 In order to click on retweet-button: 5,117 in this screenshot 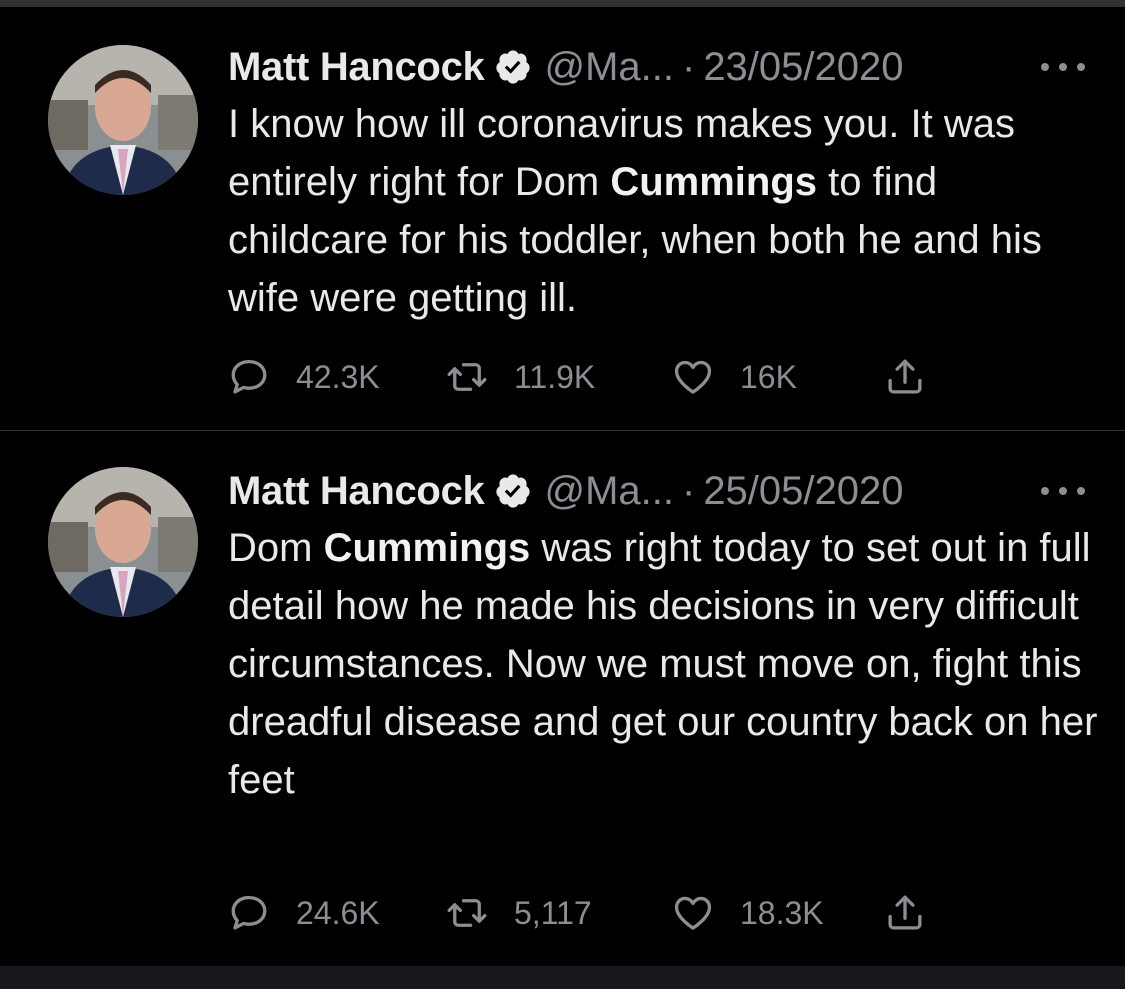, I will do `click(519, 913)`.